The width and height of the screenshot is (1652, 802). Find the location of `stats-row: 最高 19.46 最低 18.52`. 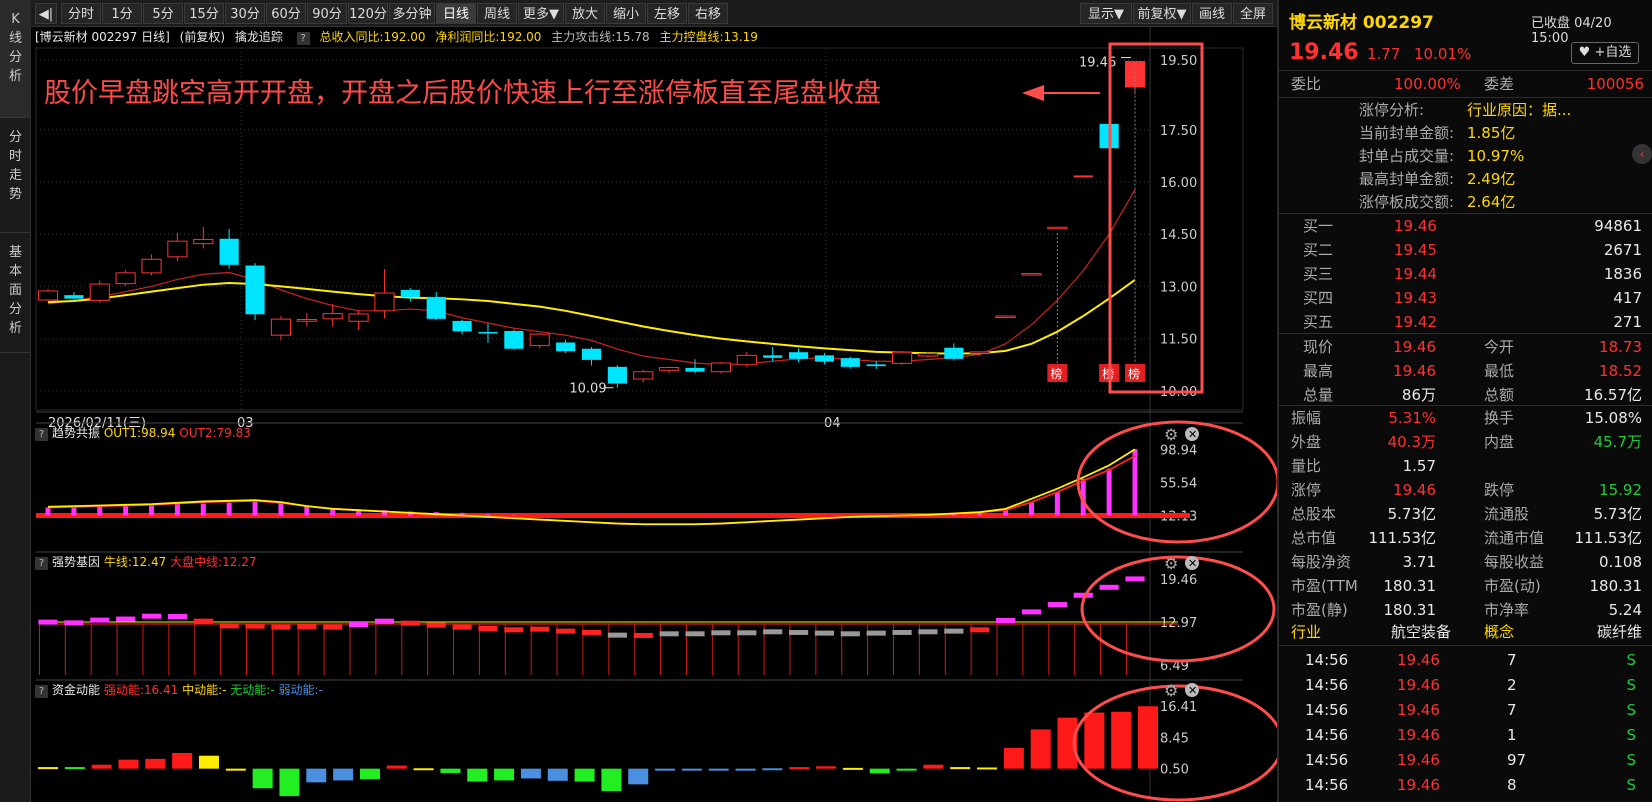

stats-row: 最高 19.46 最低 18.52 is located at coordinates (1465, 371).